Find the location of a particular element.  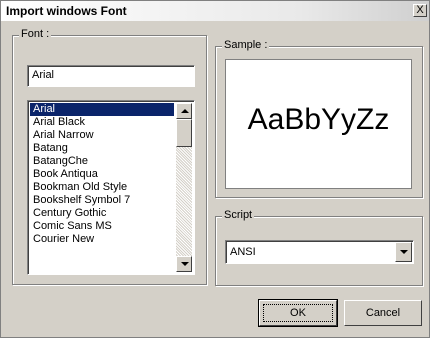

title-bar: Import windows Font X is located at coordinates (215, 11).